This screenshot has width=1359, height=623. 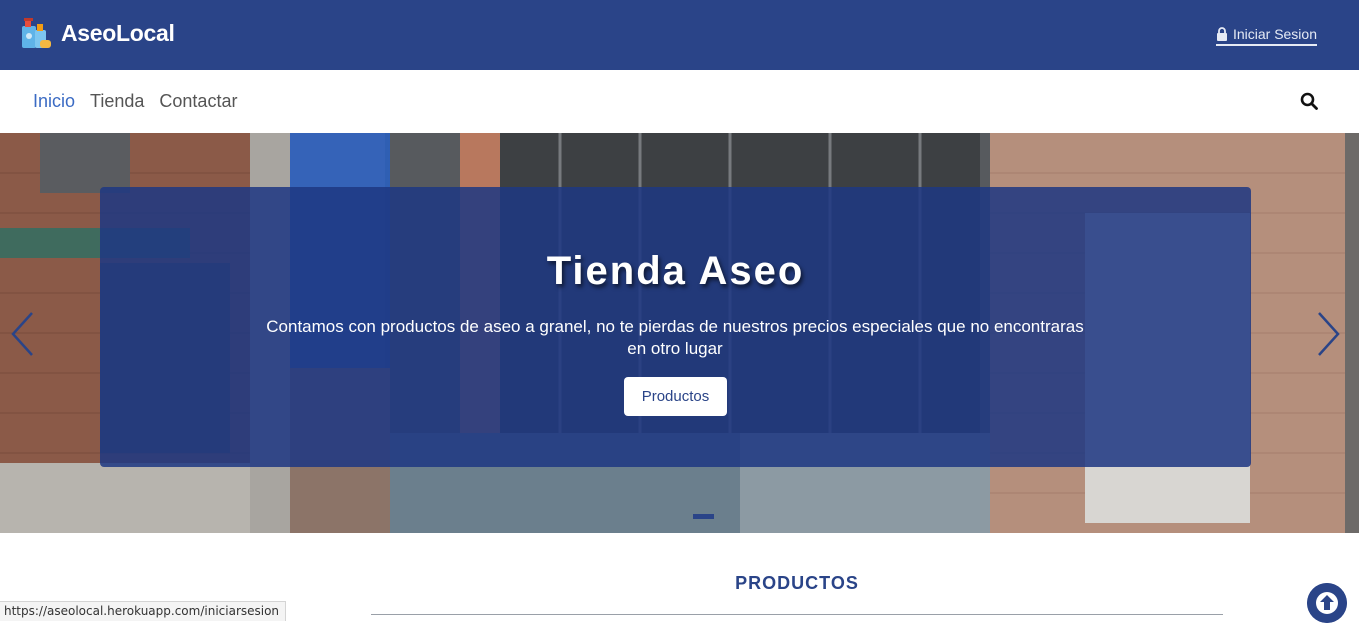 I want to click on cleaning-products-logo-icon, so click(x=36, y=33).